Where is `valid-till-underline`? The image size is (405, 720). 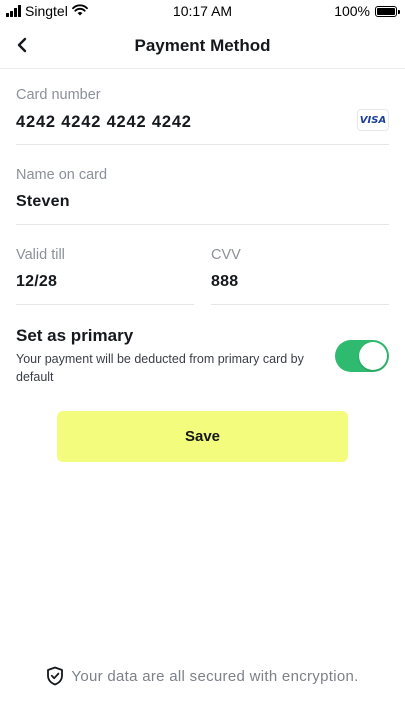 valid-till-underline is located at coordinates (105, 304).